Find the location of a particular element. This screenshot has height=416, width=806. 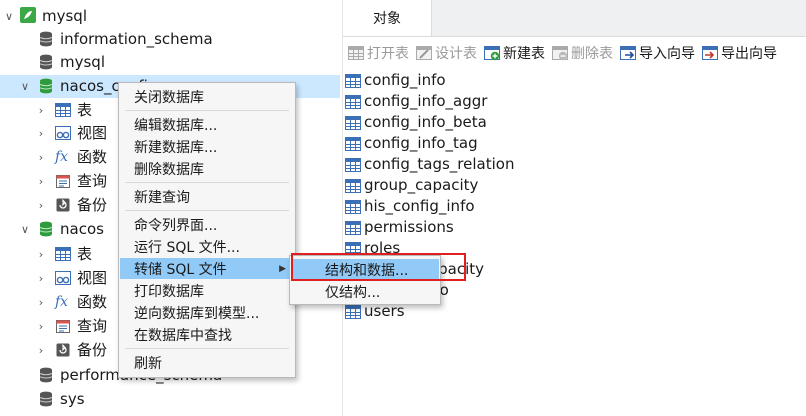

delete-table-icon is located at coordinates (560, 53).